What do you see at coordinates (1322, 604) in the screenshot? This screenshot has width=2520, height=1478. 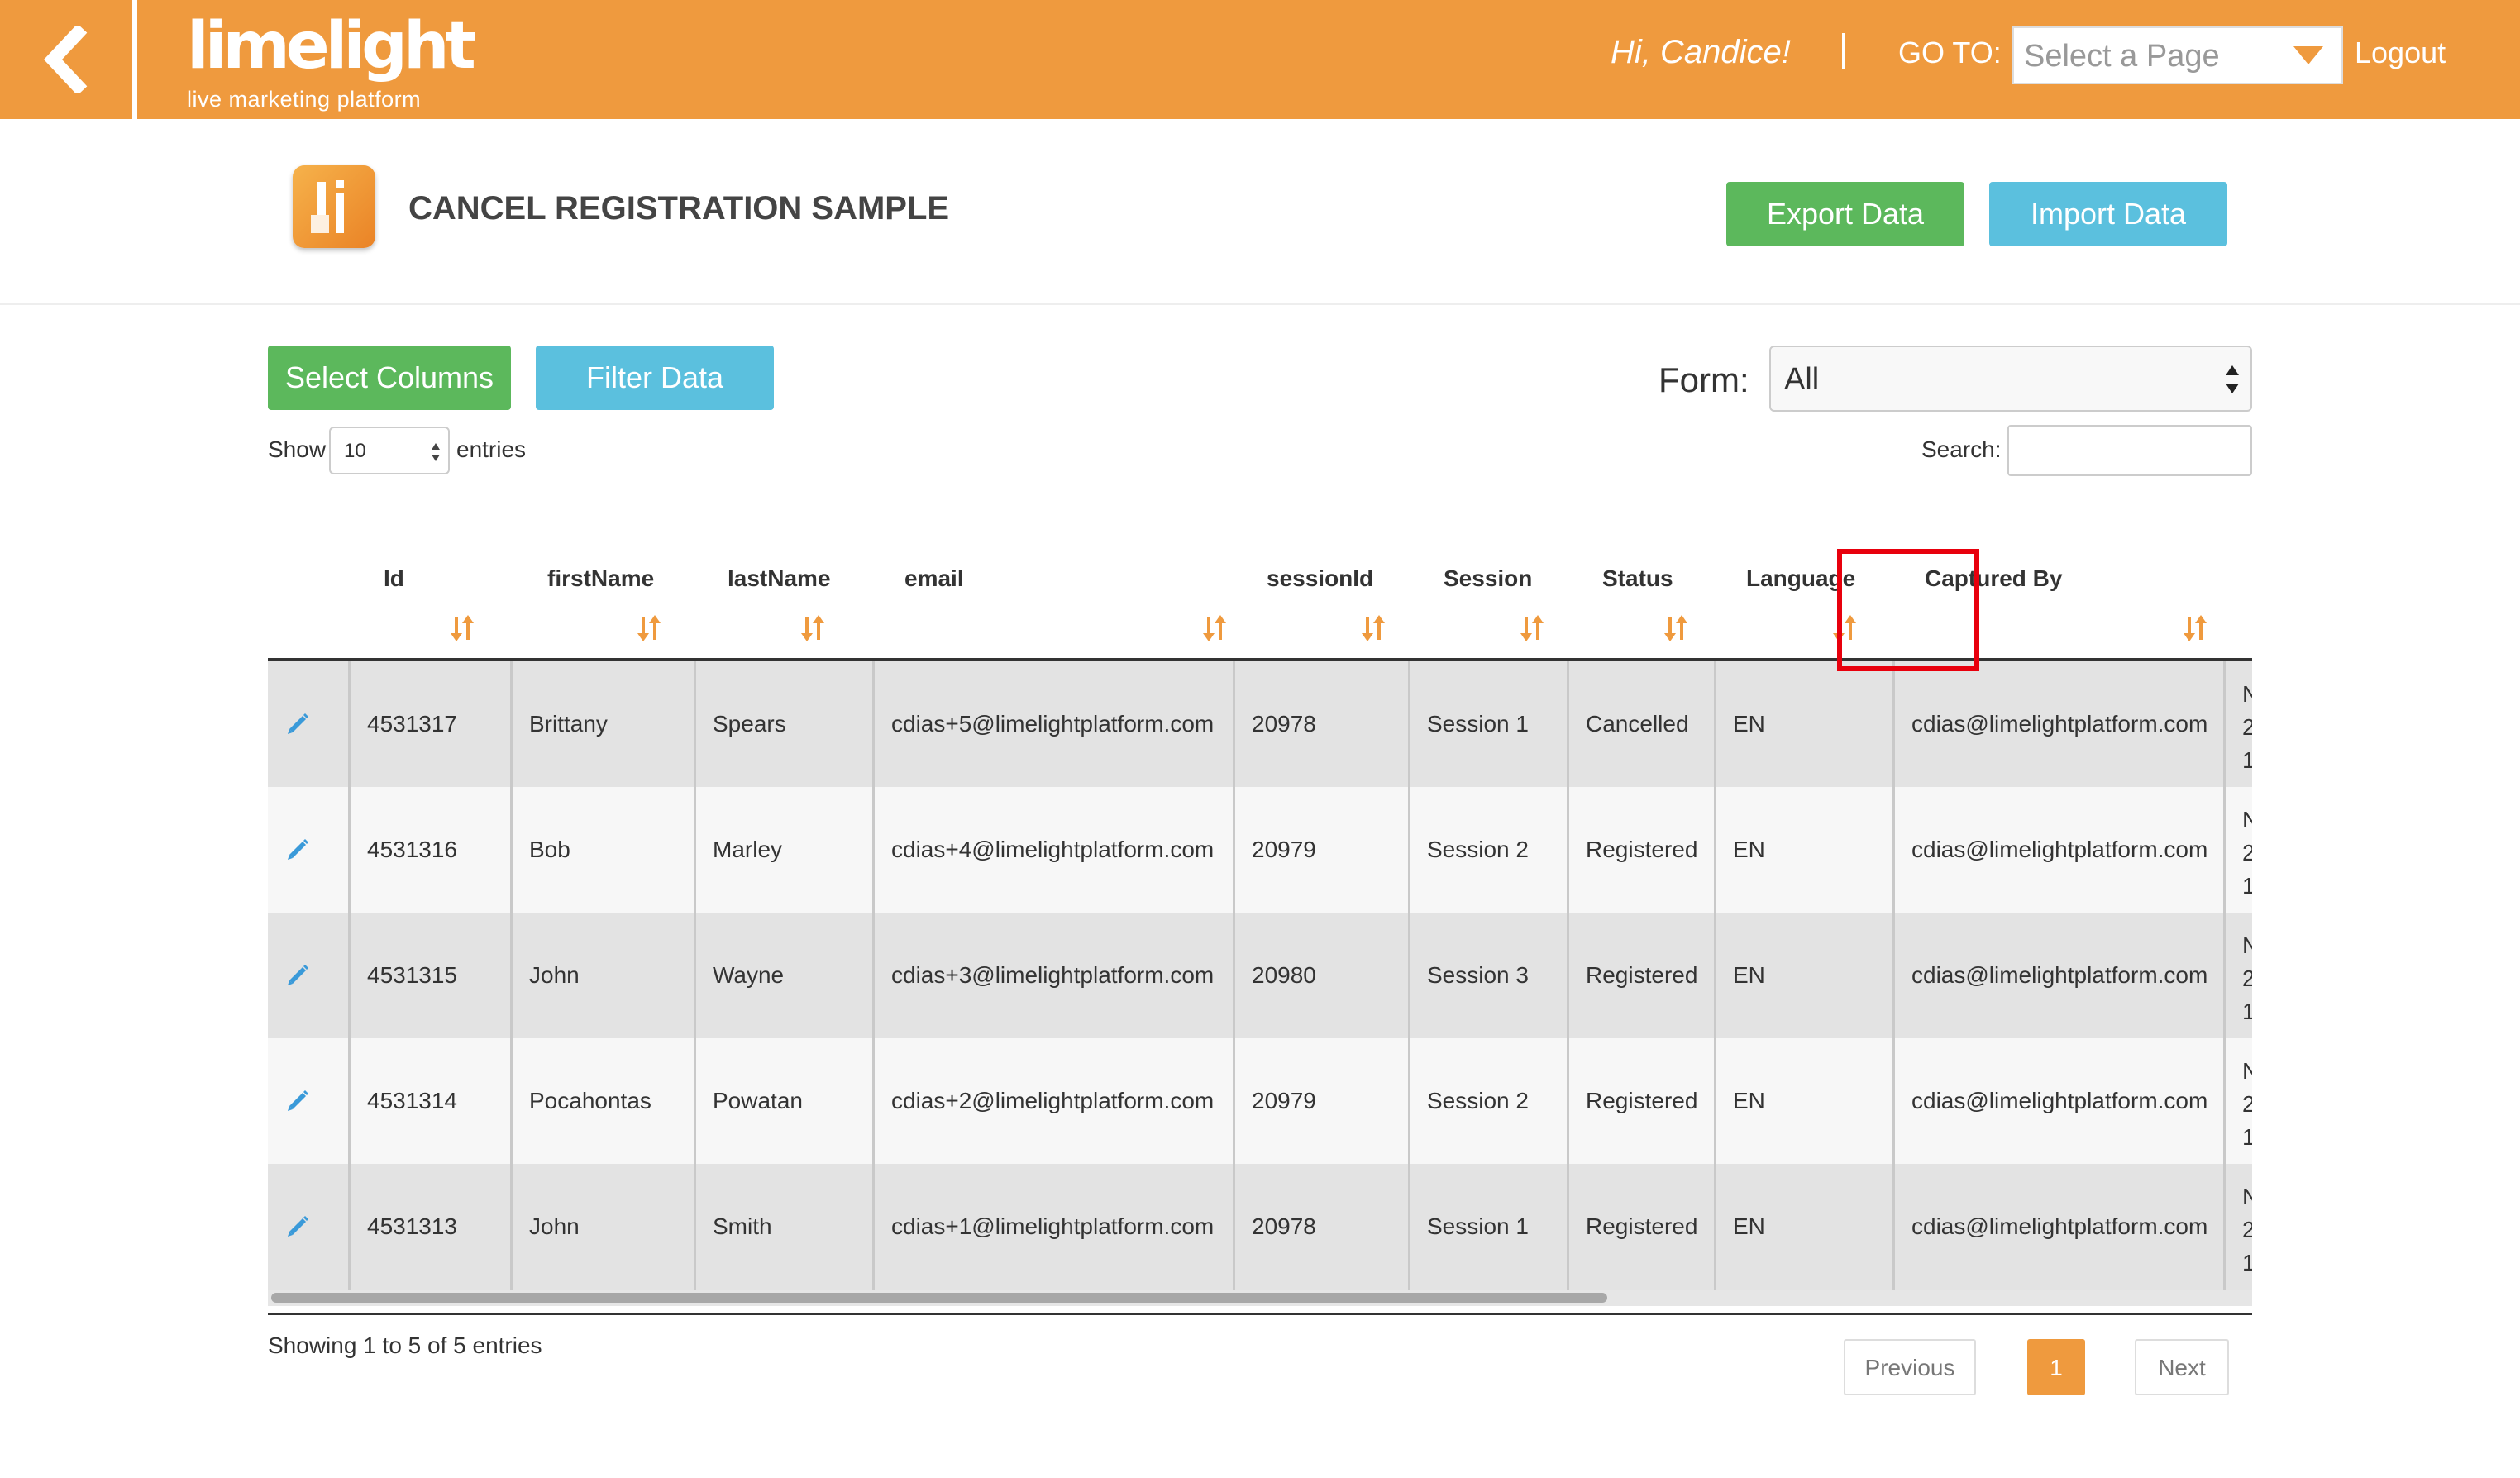 I see `column-header-sessionid: sessionId` at bounding box center [1322, 604].